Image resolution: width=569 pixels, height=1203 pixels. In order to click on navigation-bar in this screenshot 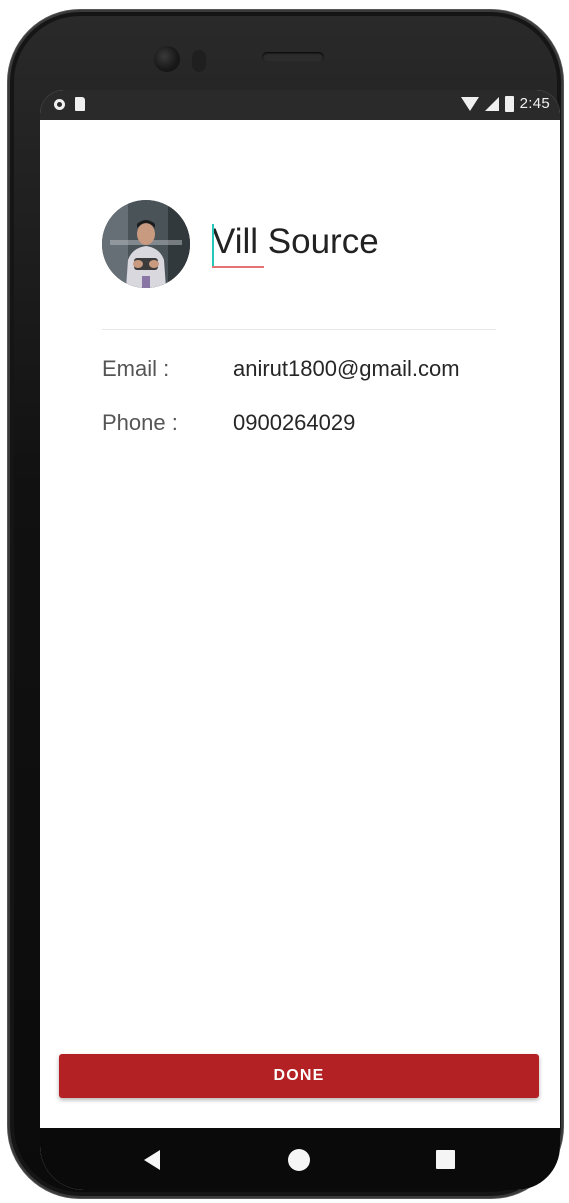, I will do `click(300, 1159)`.